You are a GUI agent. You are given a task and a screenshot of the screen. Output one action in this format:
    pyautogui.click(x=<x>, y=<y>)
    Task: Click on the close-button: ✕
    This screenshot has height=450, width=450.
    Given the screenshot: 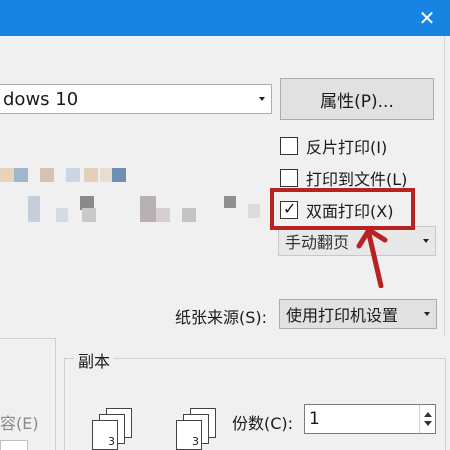 What is the action you would take?
    pyautogui.click(x=427, y=18)
    